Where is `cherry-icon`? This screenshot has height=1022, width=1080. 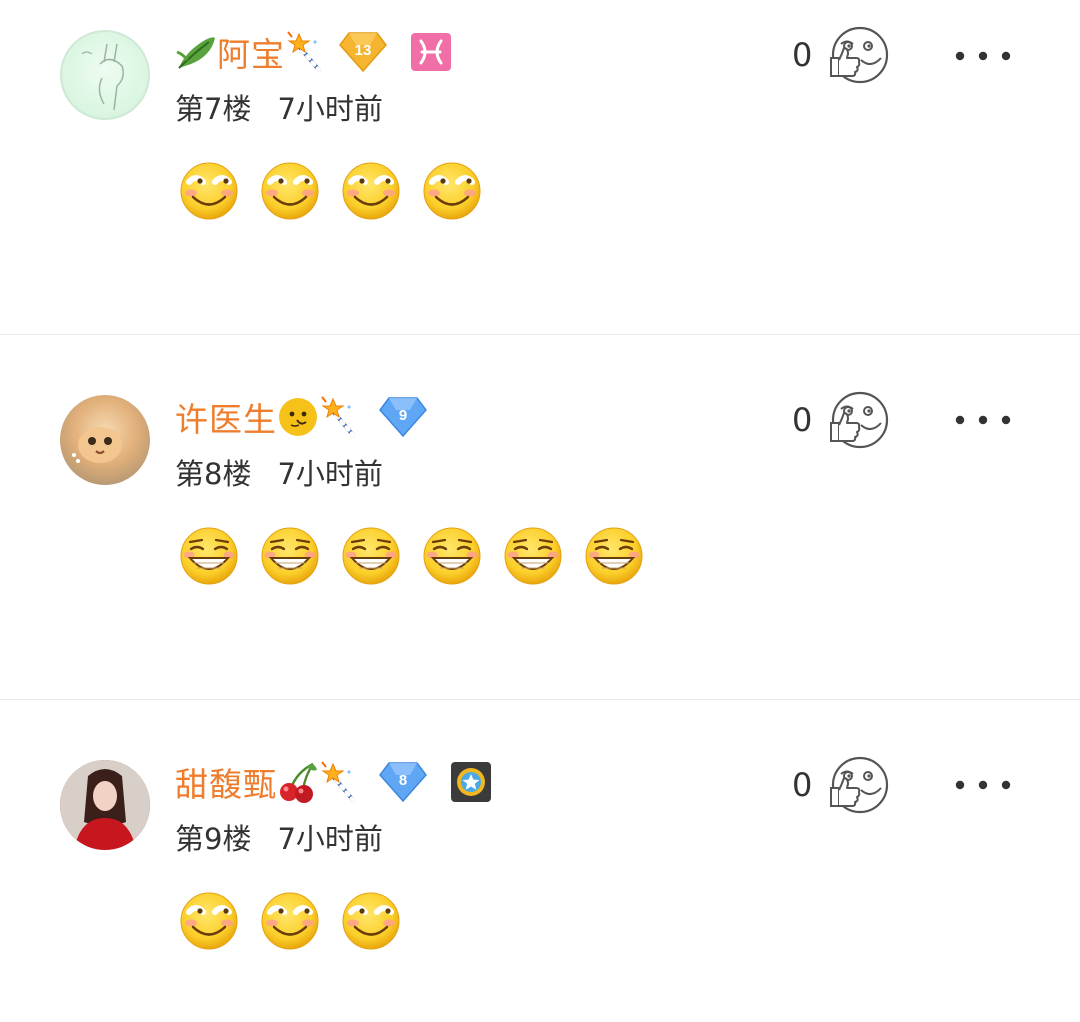
cherry-icon is located at coordinates (298, 782).